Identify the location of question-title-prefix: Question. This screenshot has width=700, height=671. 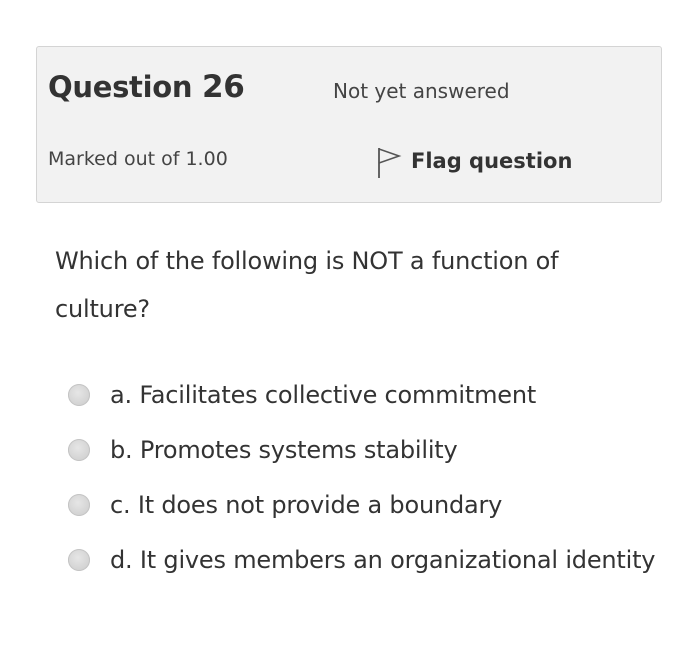
(120, 87).